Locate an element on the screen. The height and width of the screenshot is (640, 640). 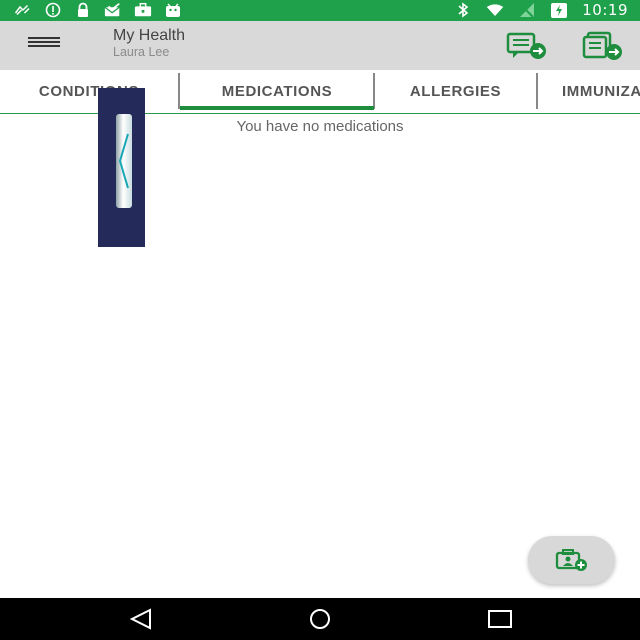
battery-charging-icon is located at coordinates (559, 10).